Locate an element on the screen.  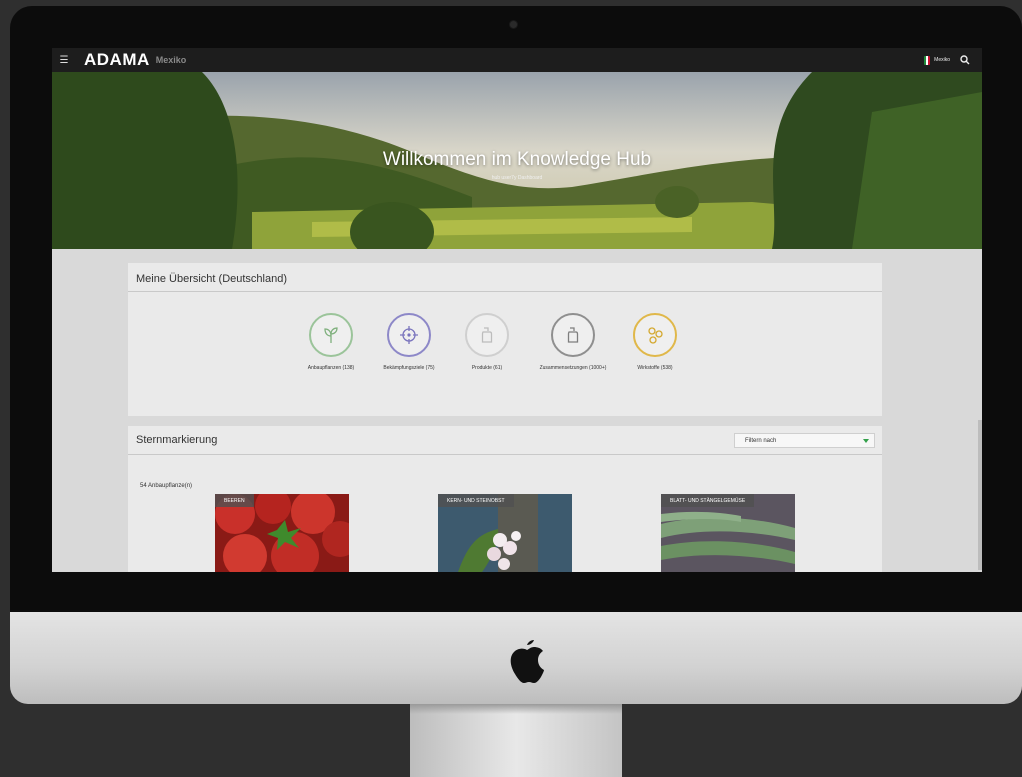
mexico-flag-icon is located at coordinates (927, 60).